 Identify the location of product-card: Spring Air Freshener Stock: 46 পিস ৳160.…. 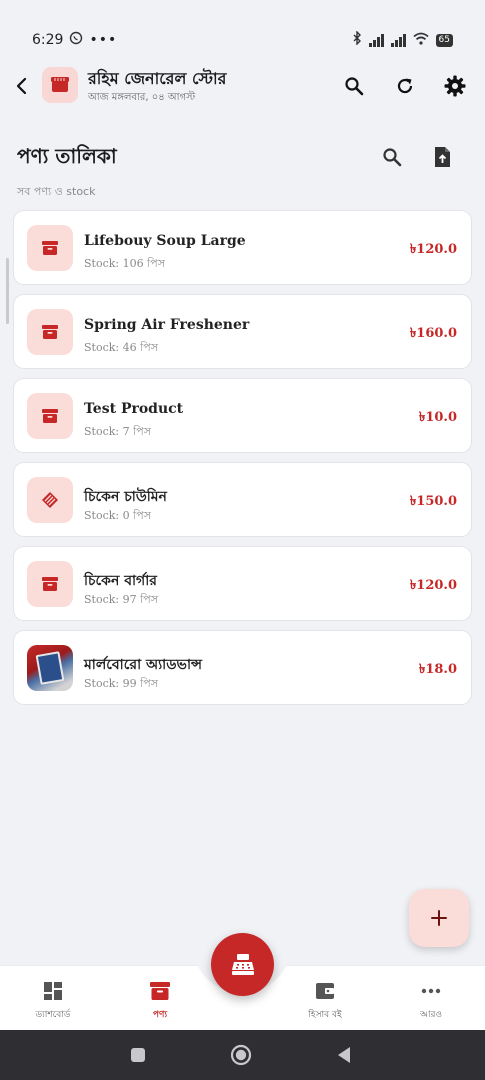
(242, 331).